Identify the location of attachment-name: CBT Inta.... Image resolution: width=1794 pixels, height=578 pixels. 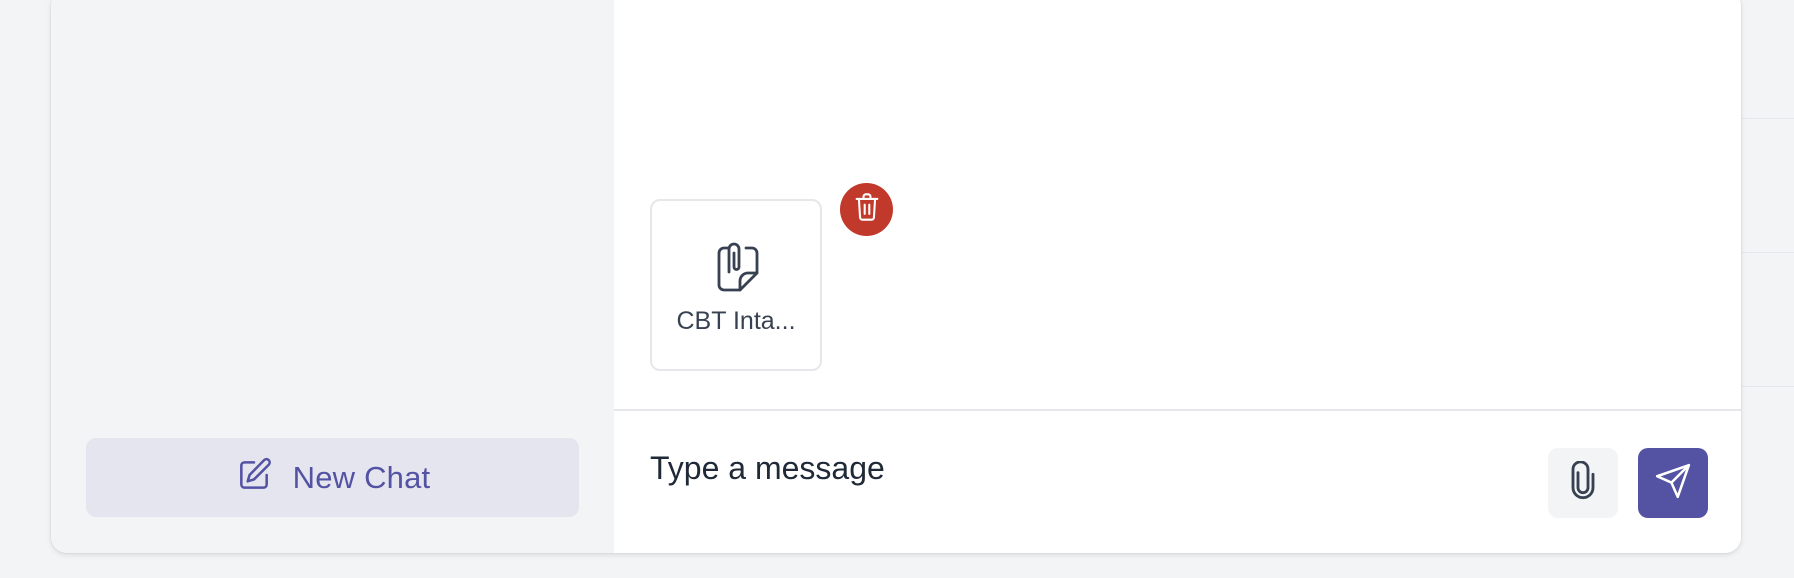
(736, 321).